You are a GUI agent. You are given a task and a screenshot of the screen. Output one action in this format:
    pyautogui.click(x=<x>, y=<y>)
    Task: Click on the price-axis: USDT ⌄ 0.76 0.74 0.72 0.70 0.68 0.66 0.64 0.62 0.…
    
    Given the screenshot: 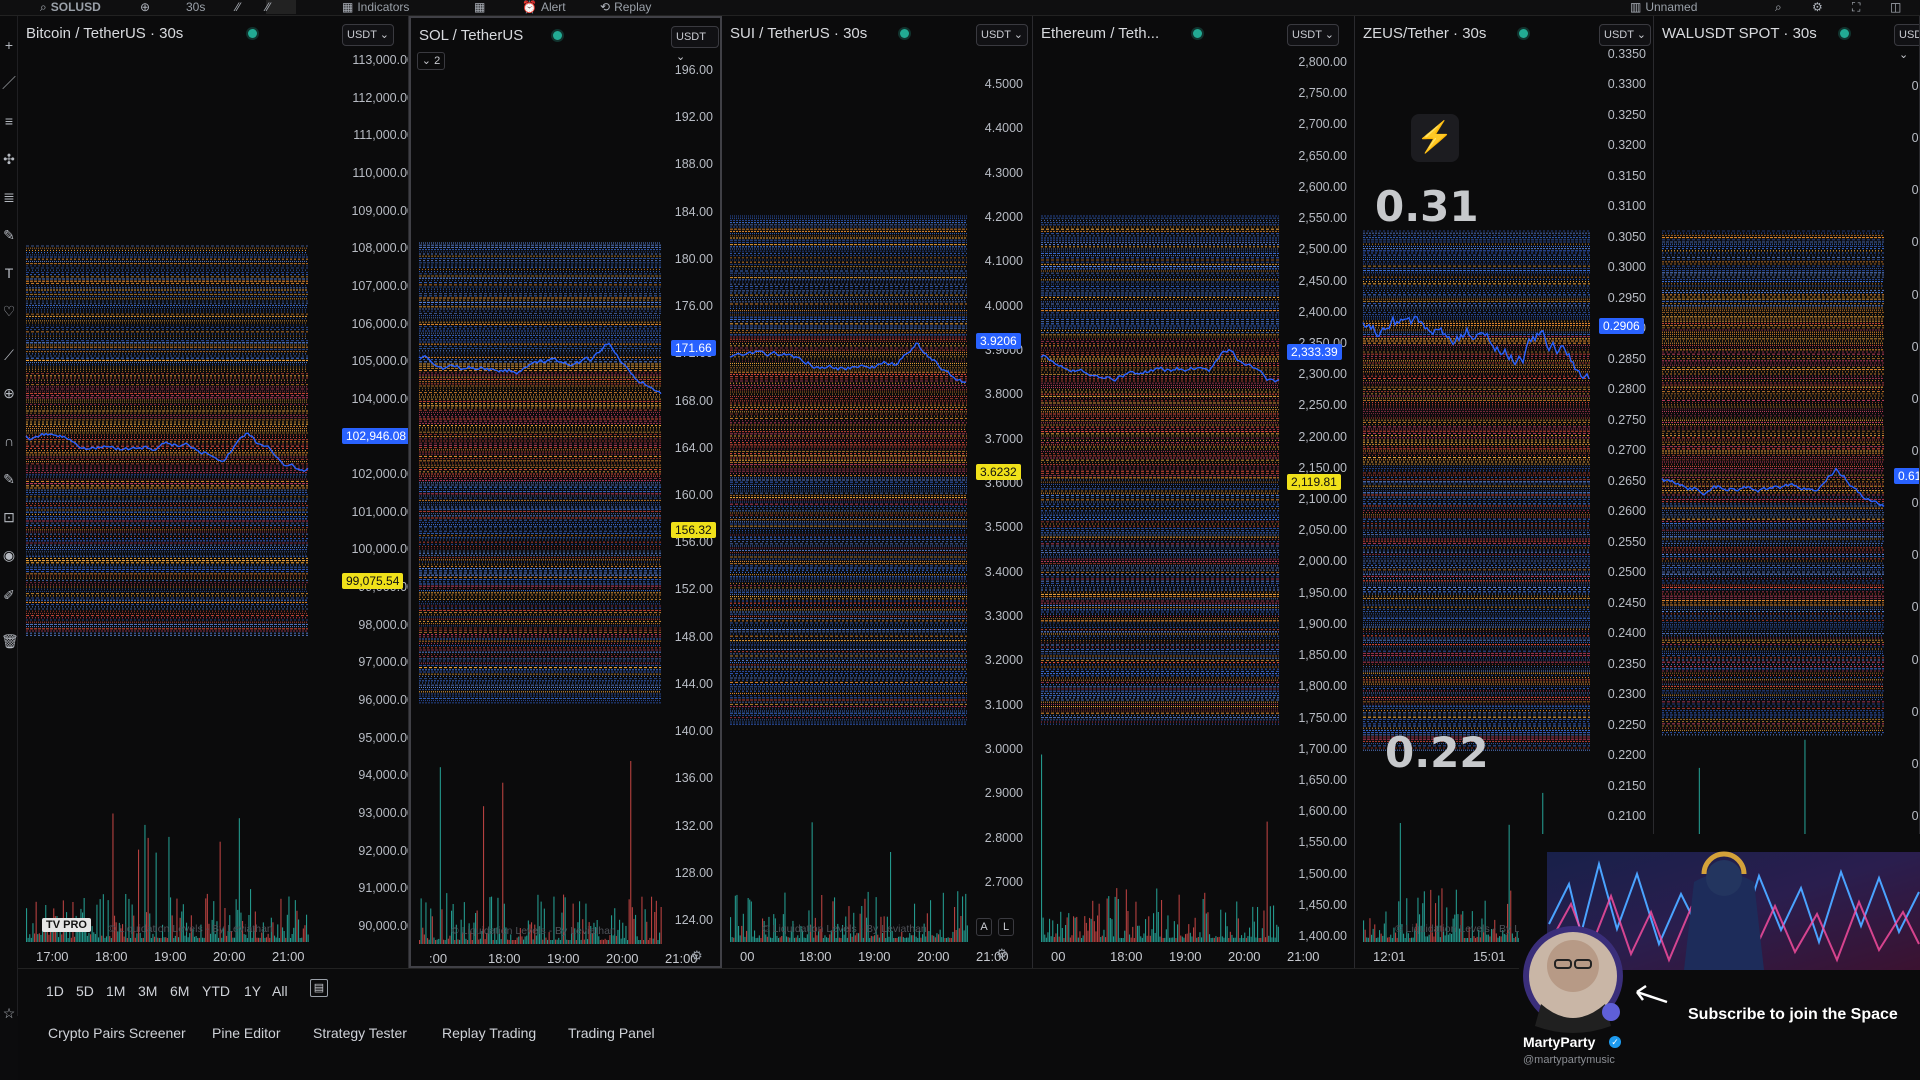 What is the action you would take?
    pyautogui.click(x=1905, y=492)
    